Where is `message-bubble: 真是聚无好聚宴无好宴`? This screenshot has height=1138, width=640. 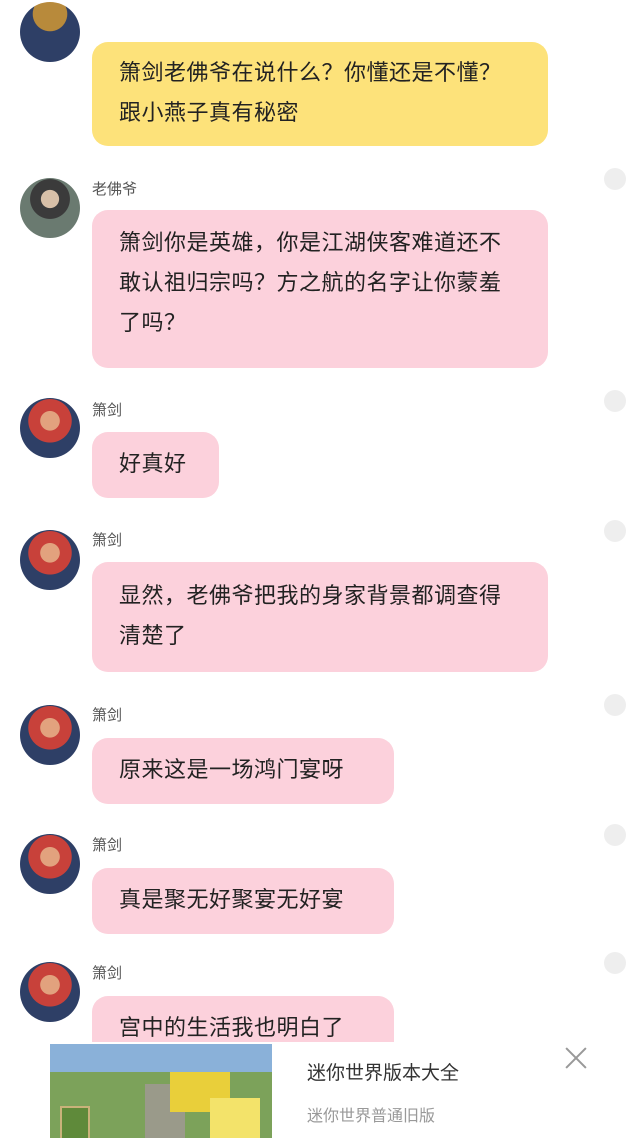 message-bubble: 真是聚无好聚宴无好宴 is located at coordinates (243, 901).